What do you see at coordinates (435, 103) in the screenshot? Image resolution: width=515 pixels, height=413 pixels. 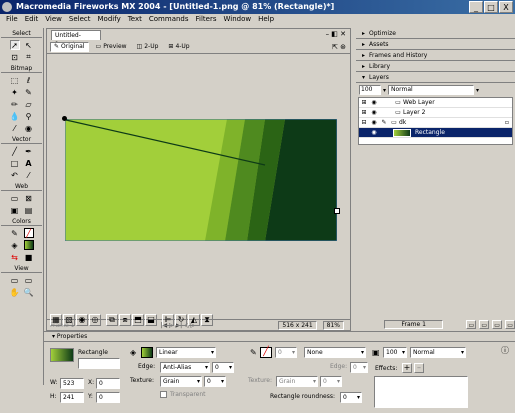 I see `layer-row-web-layer: ⊞ ◉ ▭ Web Layer` at bounding box center [435, 103].